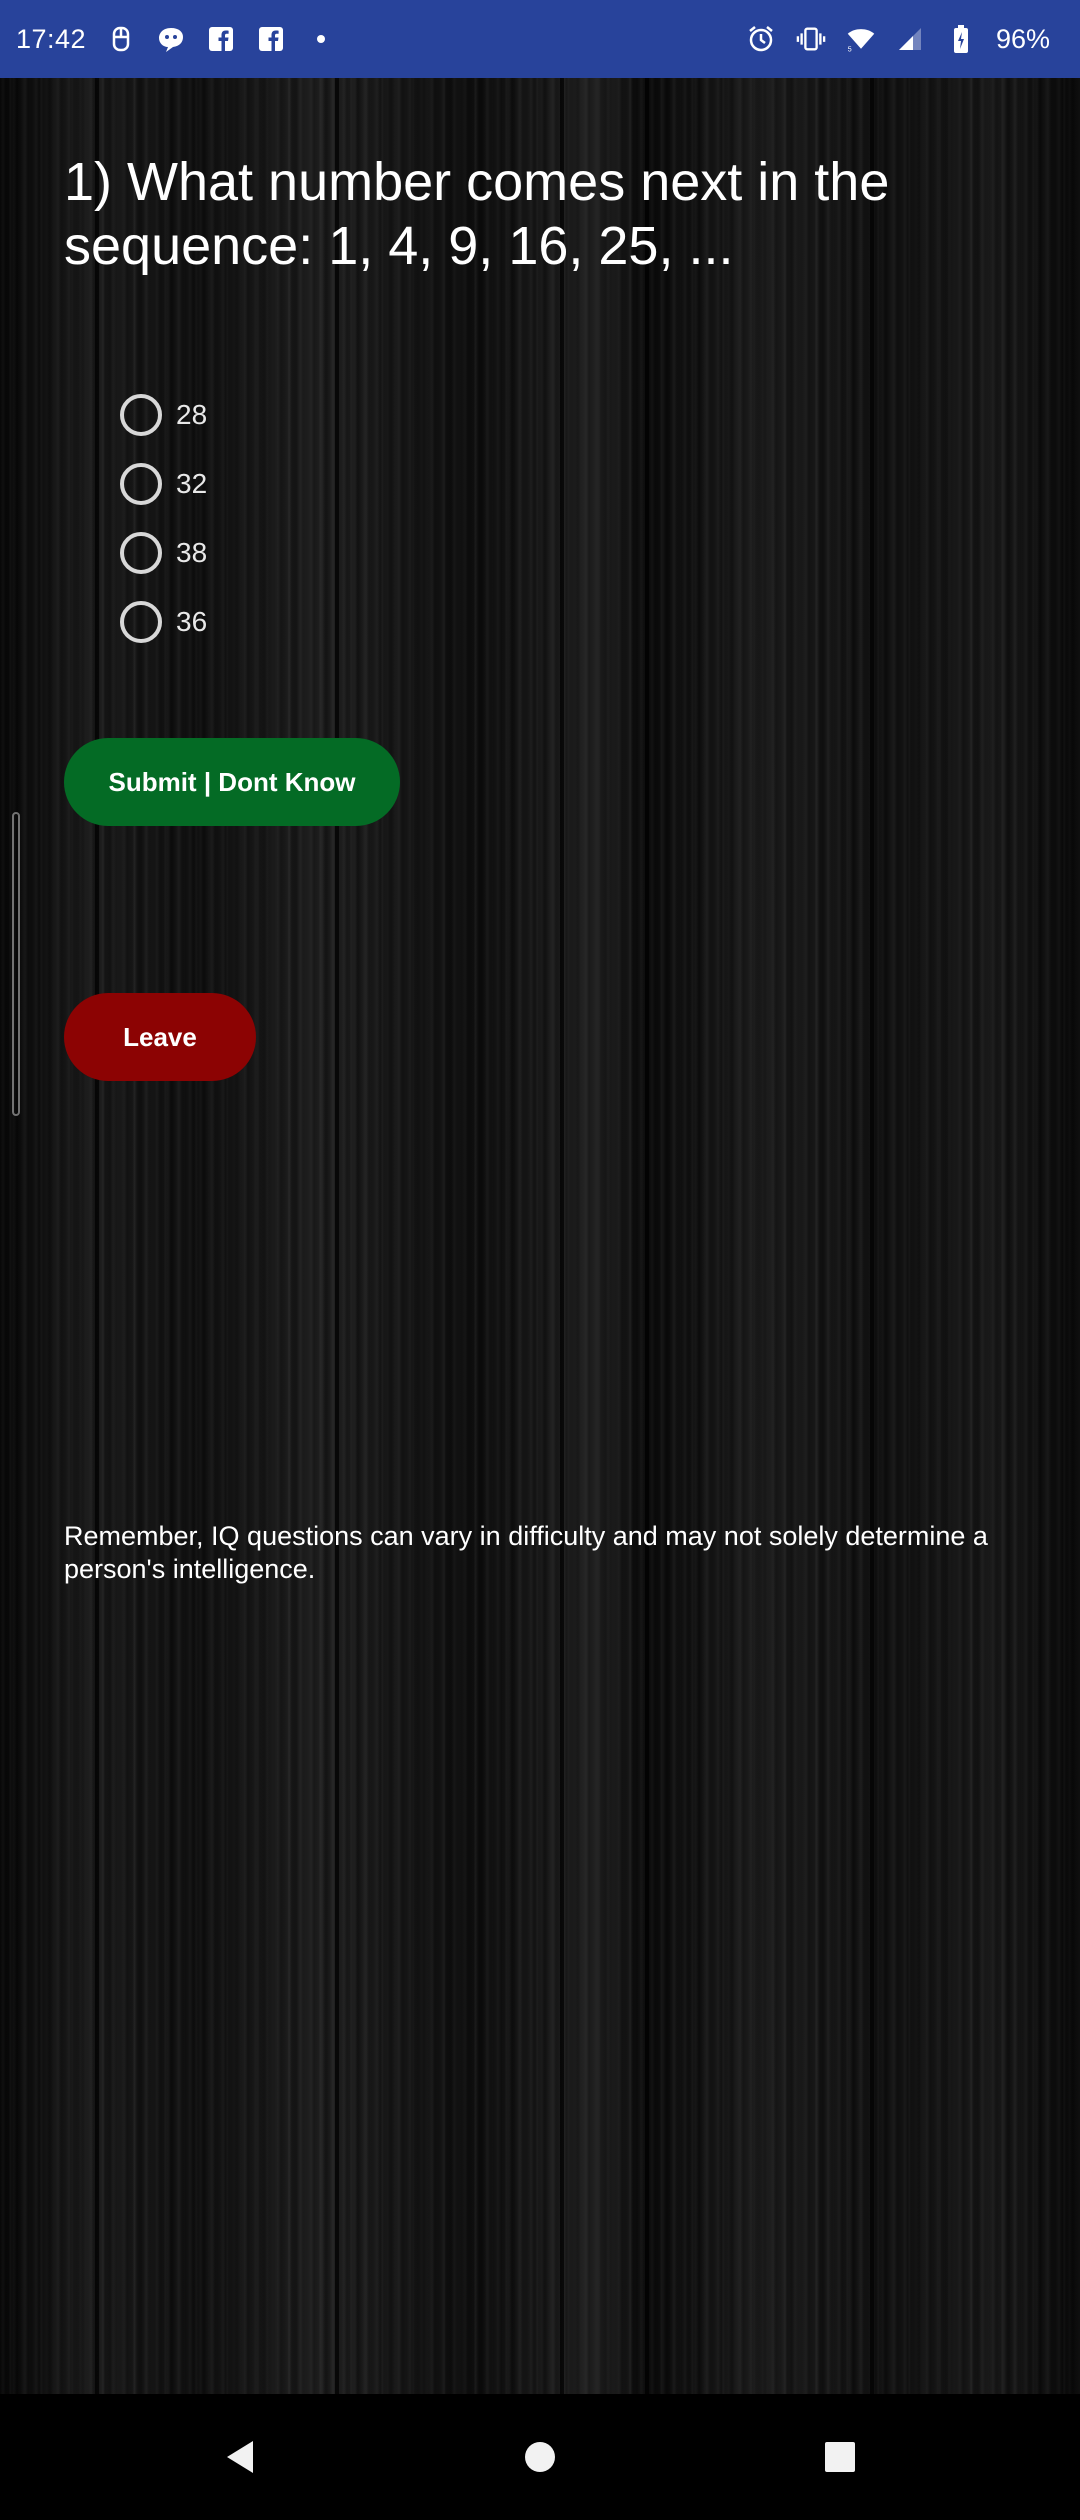 Image resolution: width=1080 pixels, height=2520 pixels. Describe the element at coordinates (16, 964) in the screenshot. I see `scrollbar` at that location.